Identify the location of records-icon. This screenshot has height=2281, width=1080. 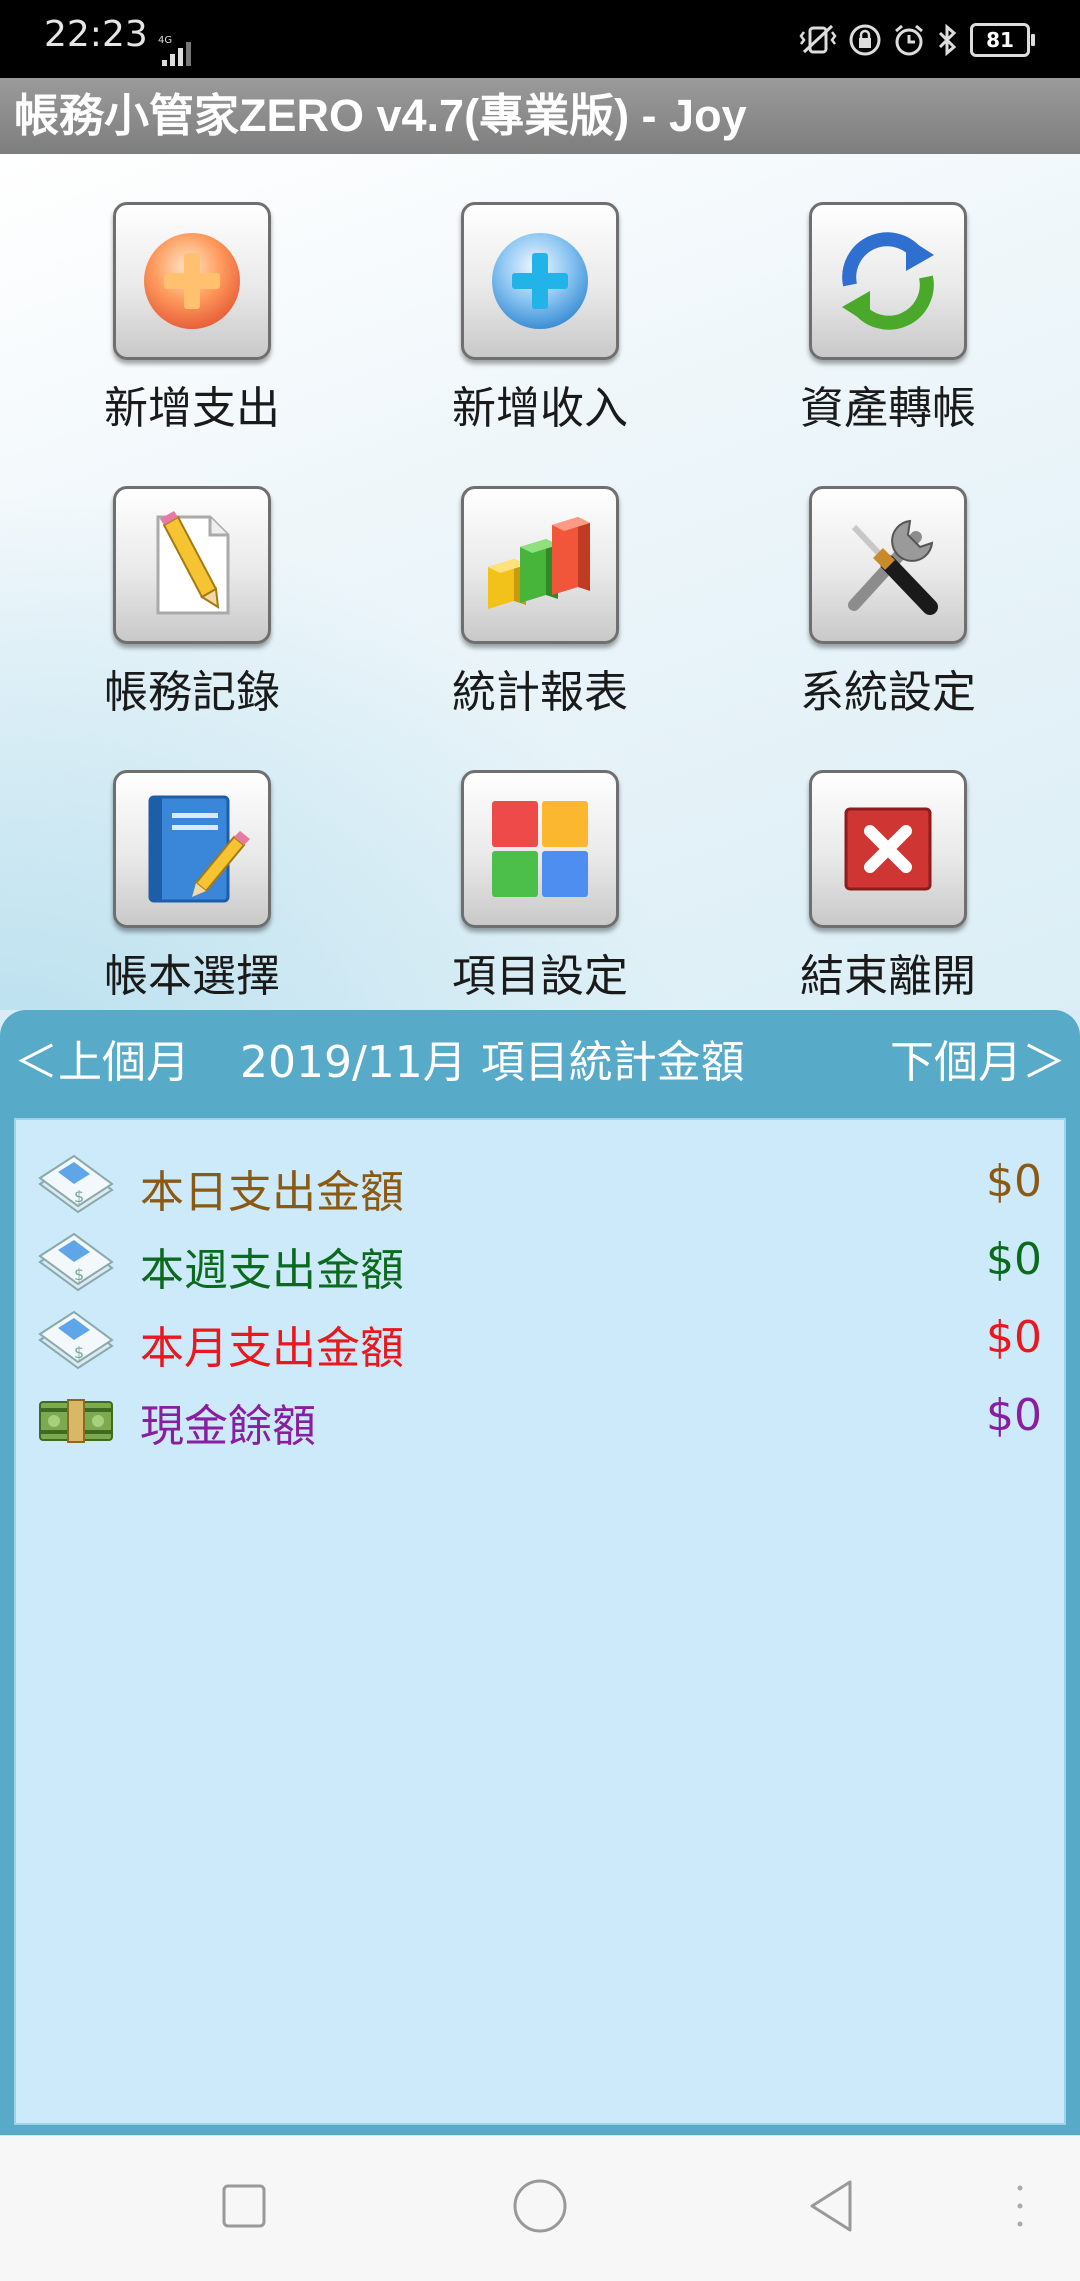
(193, 563).